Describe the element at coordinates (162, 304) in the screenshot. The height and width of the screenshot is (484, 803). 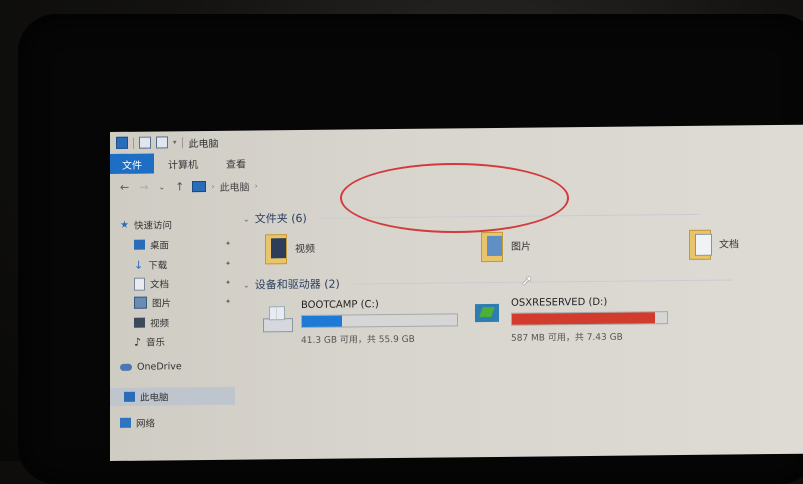
I see `sidebar-item-label: 图片` at that location.